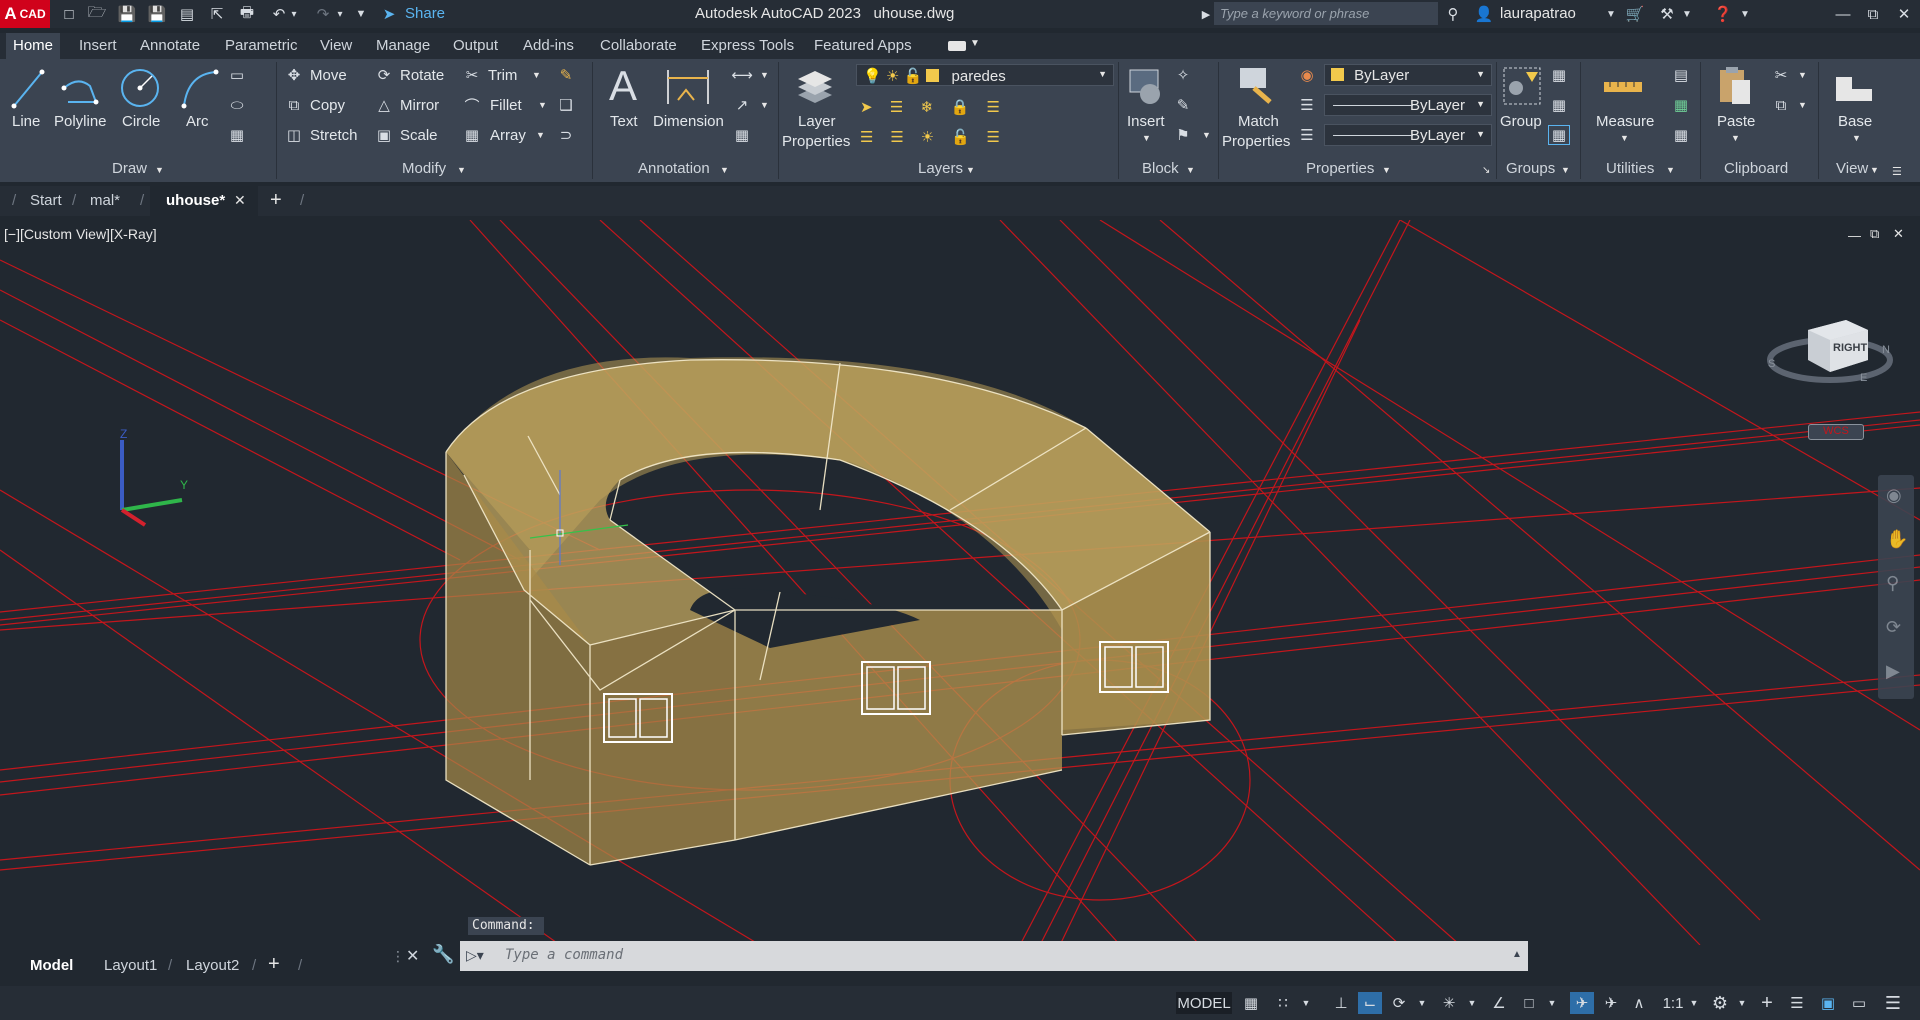 The height and width of the screenshot is (1020, 1920). What do you see at coordinates (1538, 13) in the screenshot?
I see `user-name: laurapatrao` at bounding box center [1538, 13].